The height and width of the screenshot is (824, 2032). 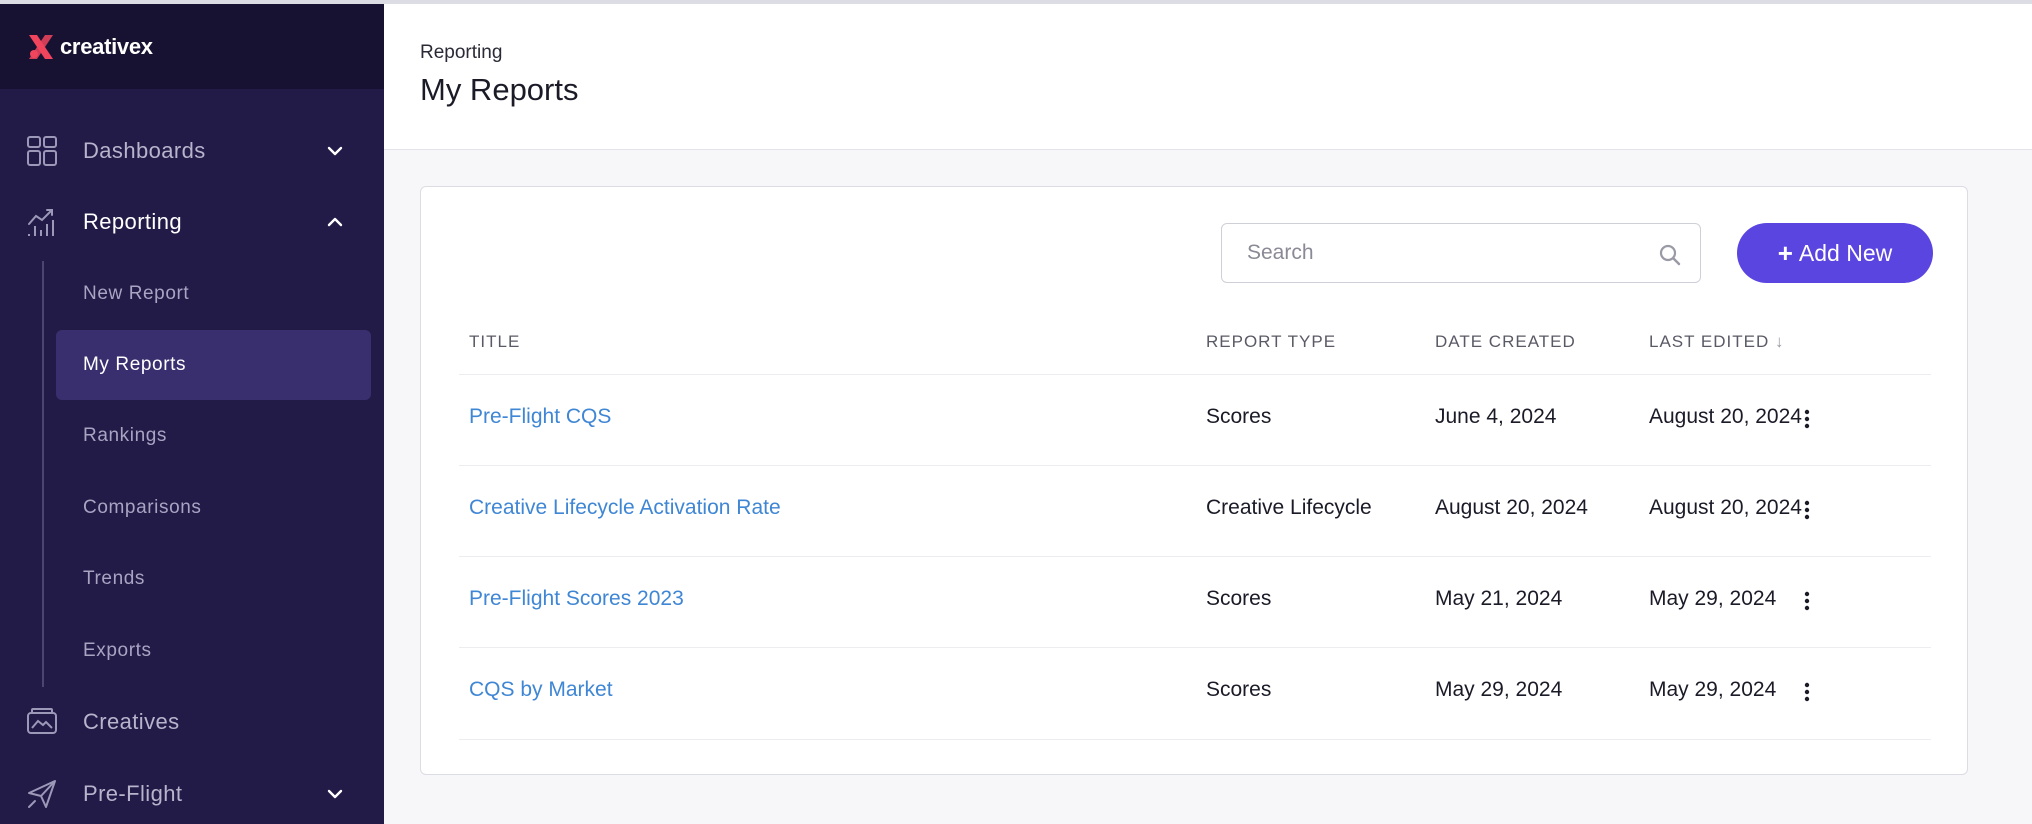 What do you see at coordinates (213, 365) in the screenshot?
I see `sidebar-subitem-my-reports: My Reports` at bounding box center [213, 365].